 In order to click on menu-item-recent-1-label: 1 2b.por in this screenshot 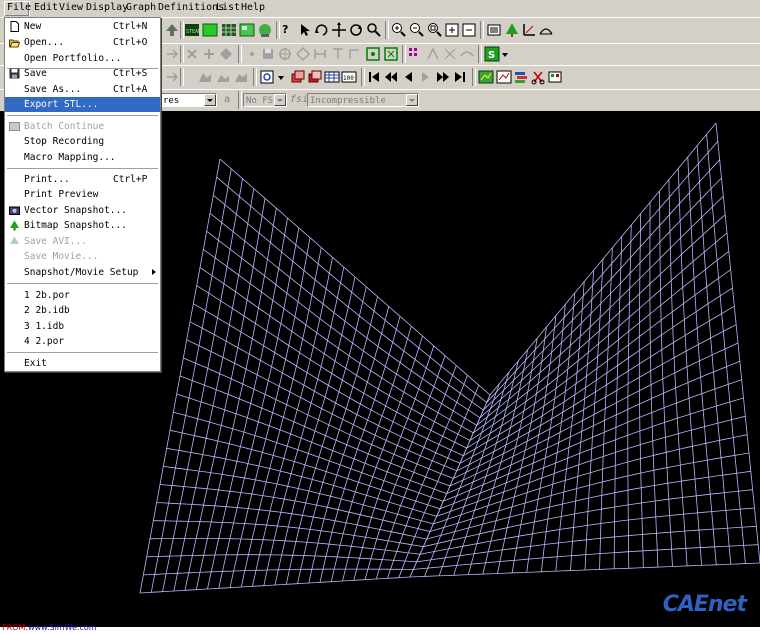, I will do `click(47, 295)`.